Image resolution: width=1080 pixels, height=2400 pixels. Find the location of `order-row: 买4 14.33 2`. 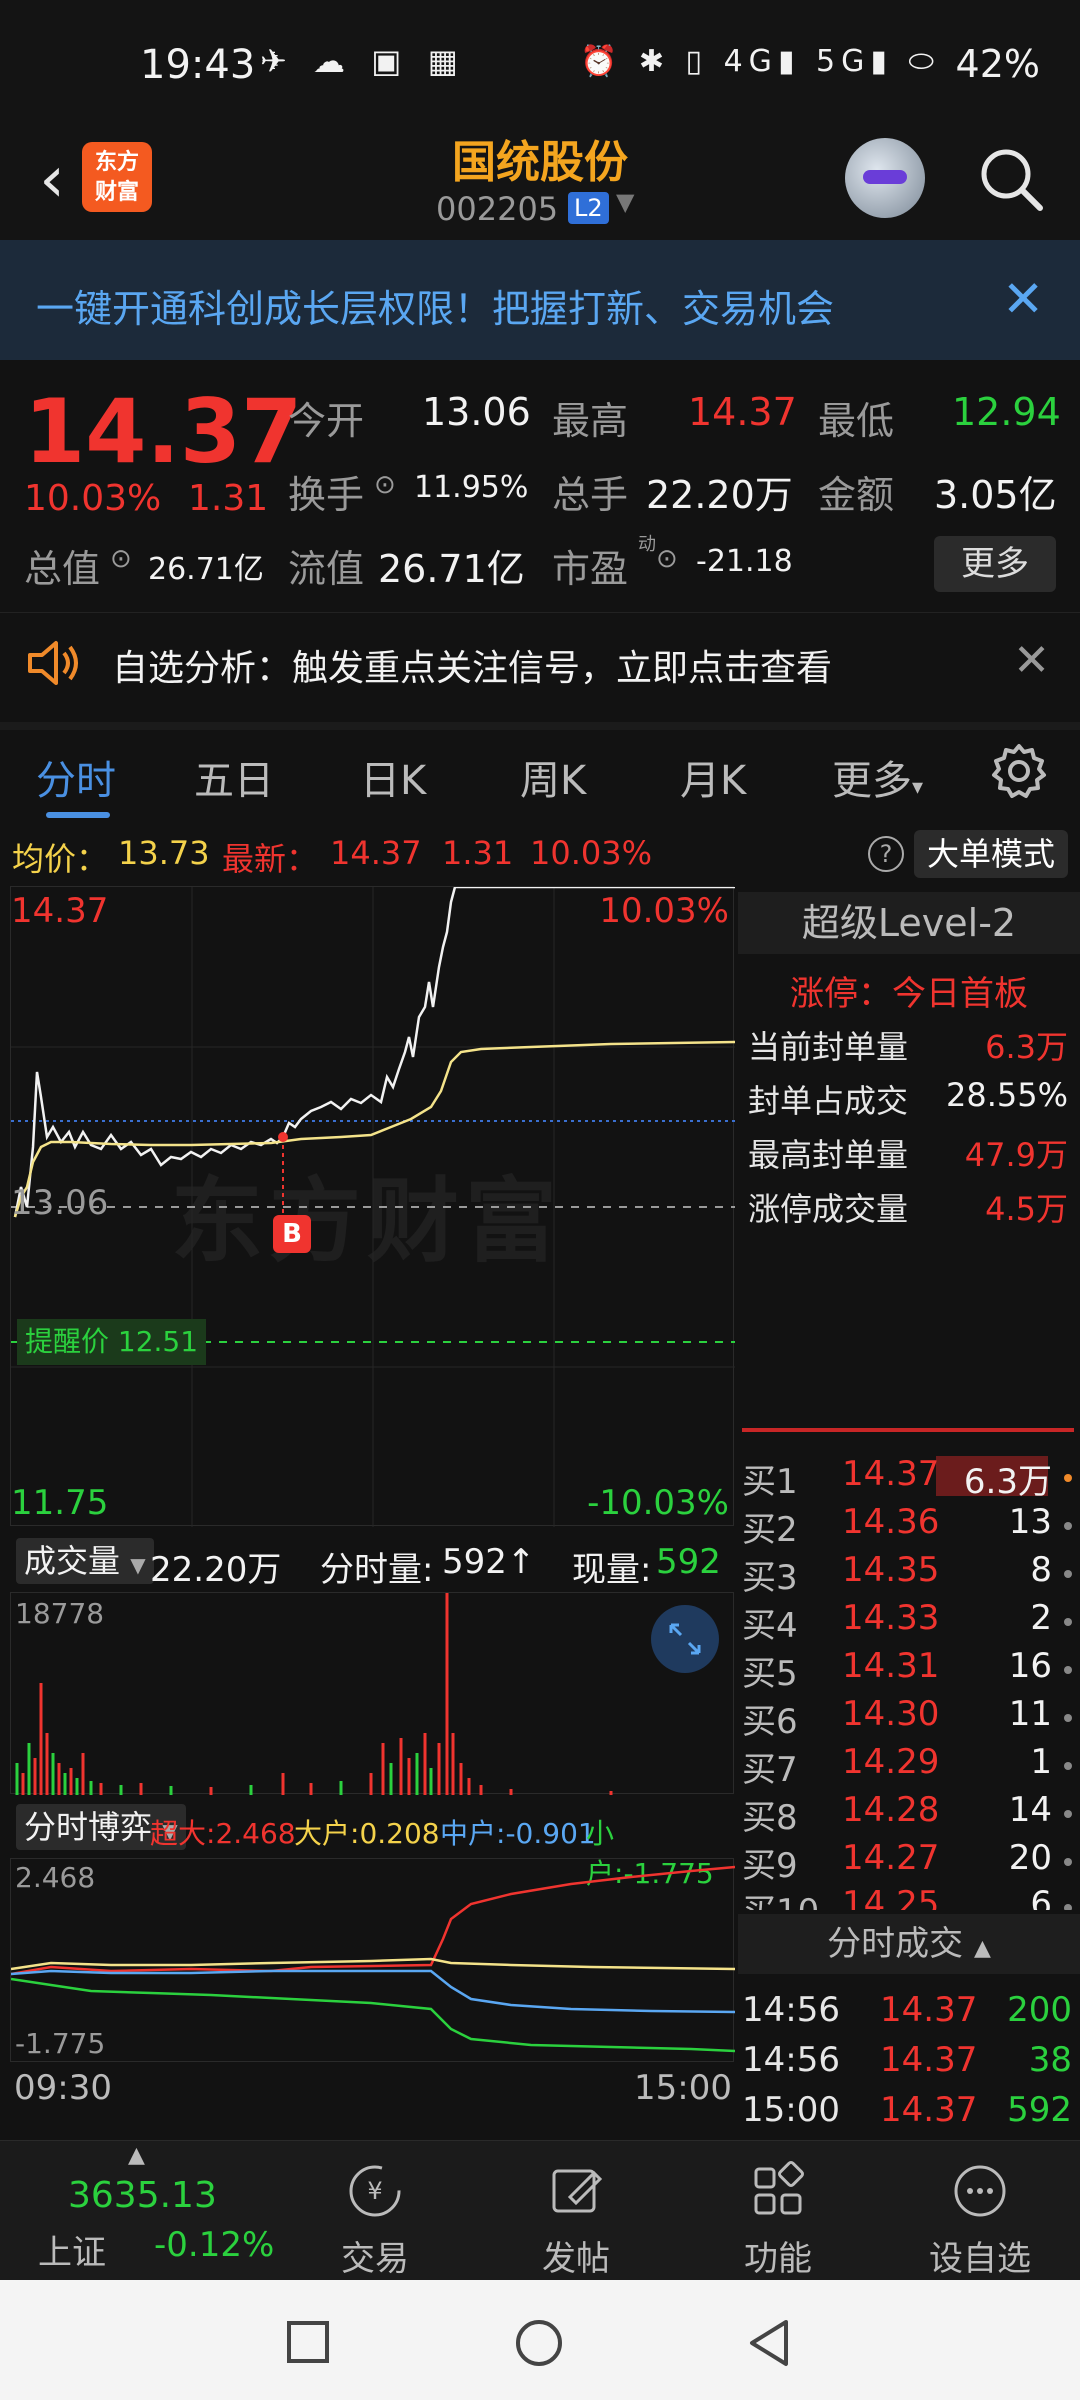

order-row: 买4 14.33 2 is located at coordinates (909, 1622).